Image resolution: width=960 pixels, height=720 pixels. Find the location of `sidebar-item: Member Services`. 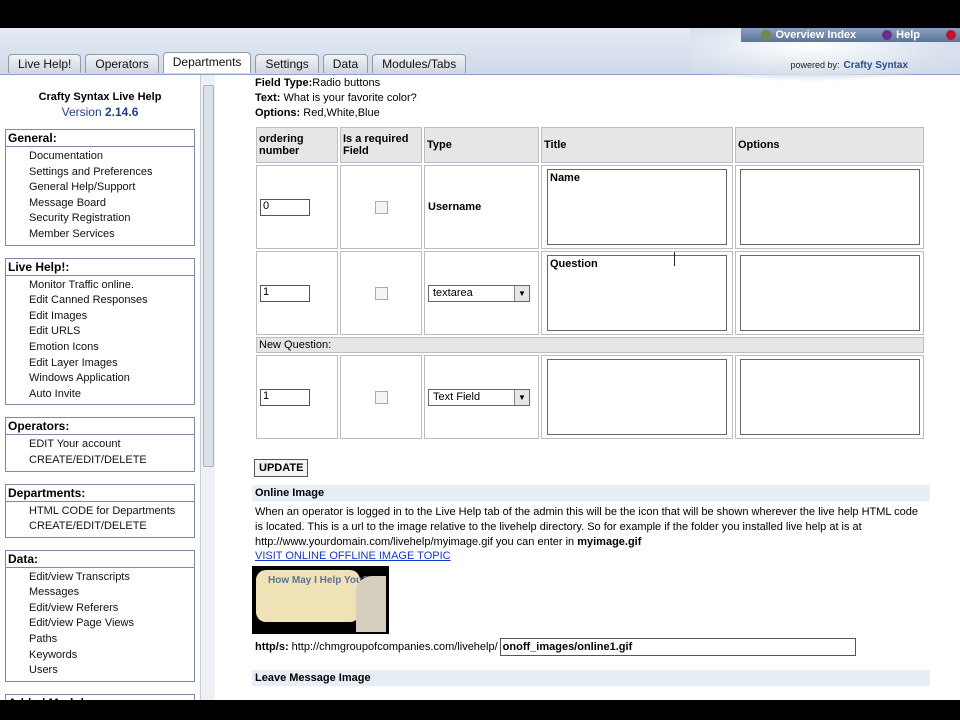

sidebar-item: Member Services is located at coordinates (111, 235).